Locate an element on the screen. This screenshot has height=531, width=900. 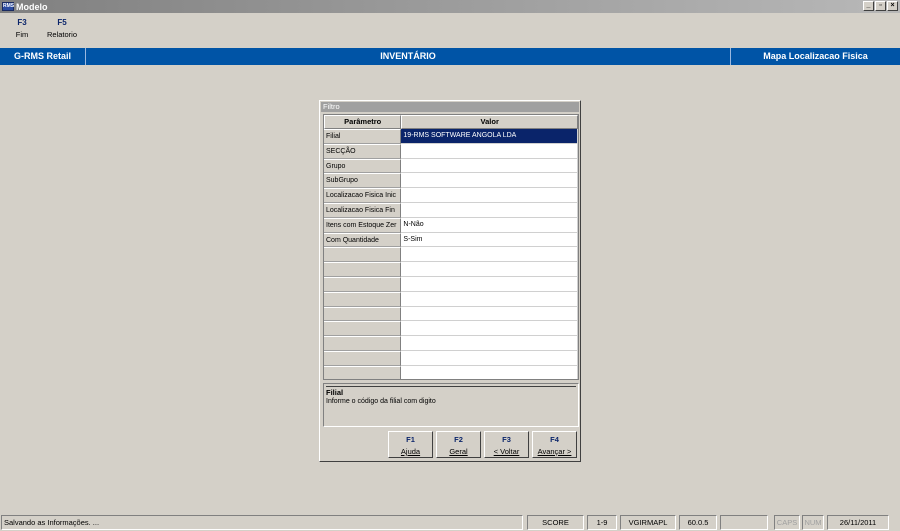
status-num: NUM is located at coordinates (813, 522).